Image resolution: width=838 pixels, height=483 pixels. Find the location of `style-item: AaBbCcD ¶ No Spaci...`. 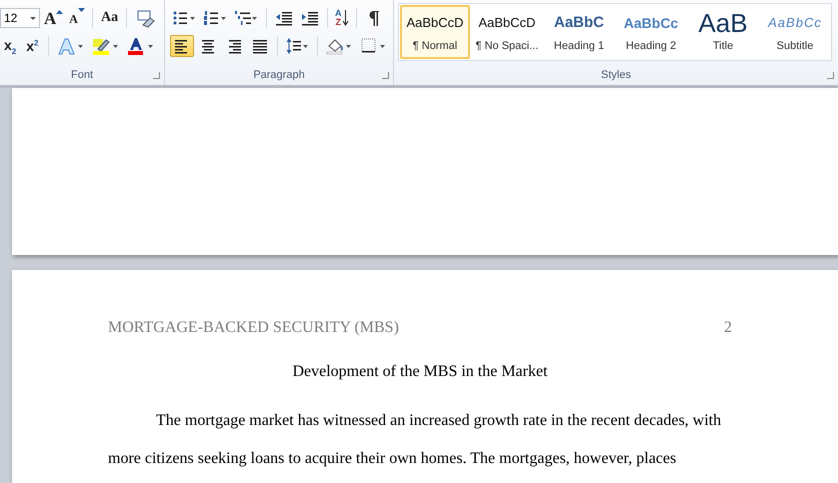

style-item: AaBbCcD ¶ No Spaci... is located at coordinates (507, 32).